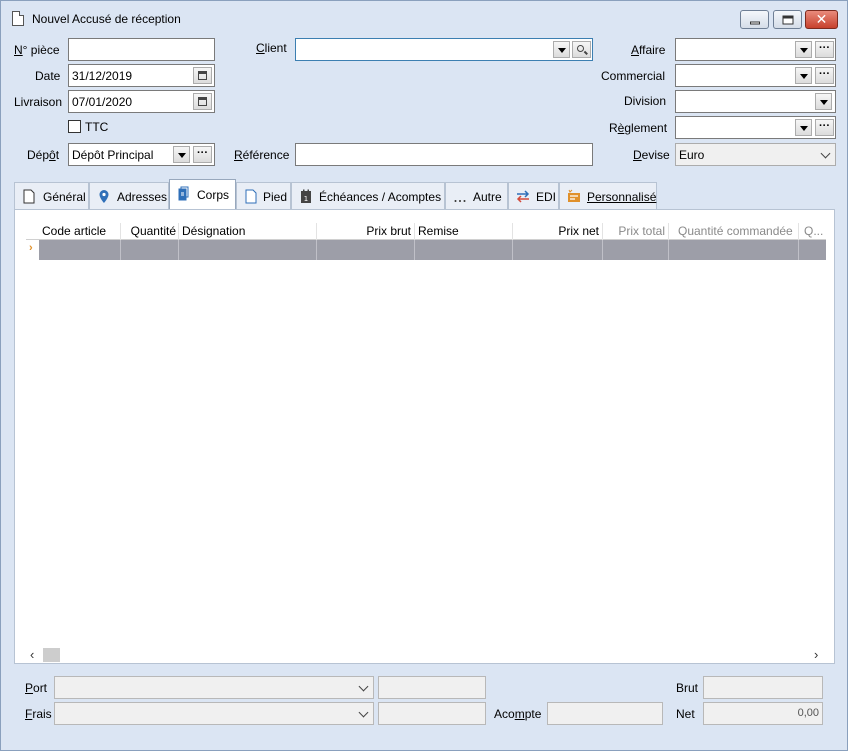 The height and width of the screenshot is (751, 848). Describe the element at coordinates (463, 231) in the screenshot. I see `column-header: Remise` at that location.